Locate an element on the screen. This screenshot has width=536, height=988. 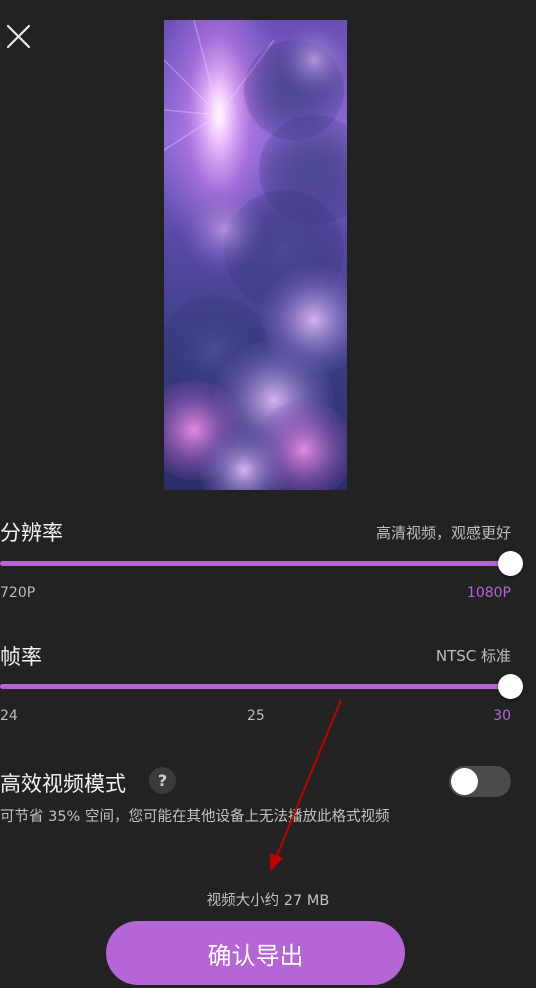
hevc-toggle is located at coordinates (480, 781).